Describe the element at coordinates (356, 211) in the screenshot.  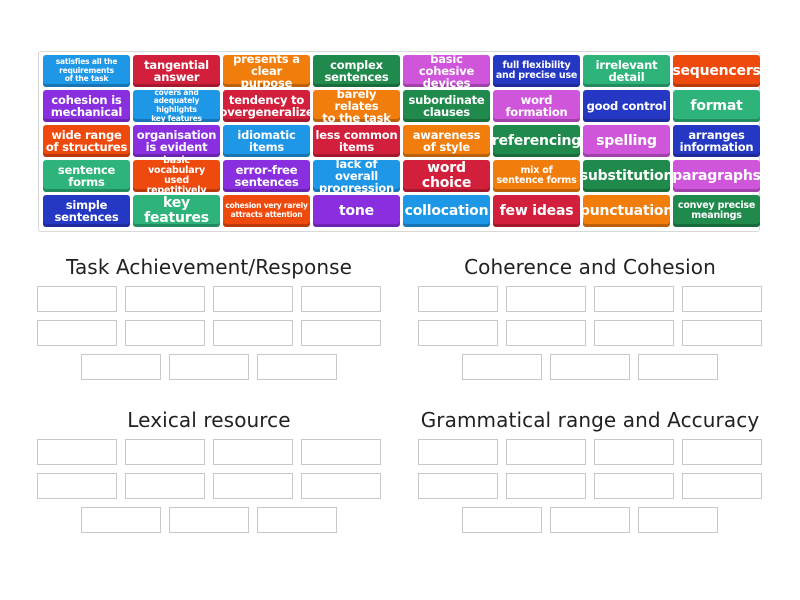
I see `draggable-tile: tone` at that location.